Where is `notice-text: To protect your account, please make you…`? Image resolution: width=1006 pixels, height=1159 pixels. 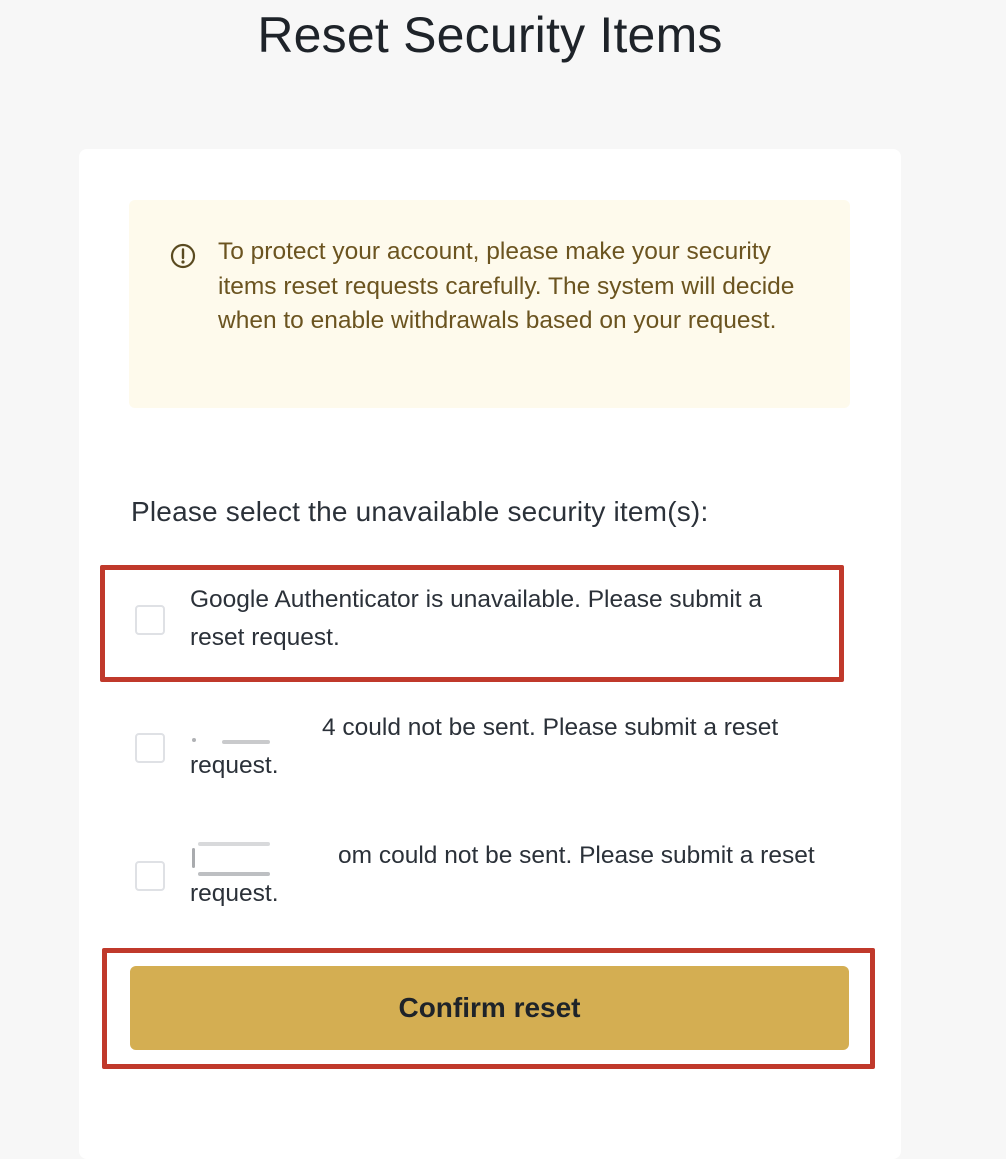 notice-text: To protect your account, please make you… is located at coordinates (506, 286).